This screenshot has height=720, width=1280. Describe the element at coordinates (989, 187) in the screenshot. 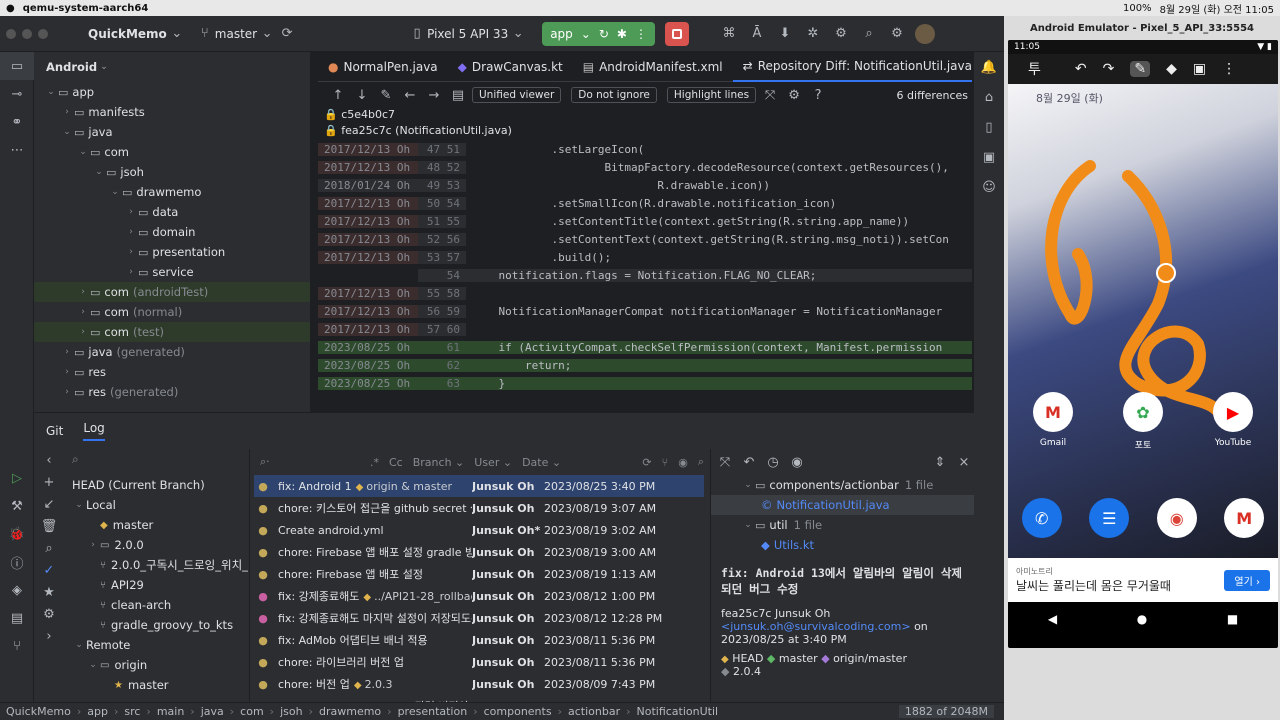

I see `emulator-icon: ☺` at that location.